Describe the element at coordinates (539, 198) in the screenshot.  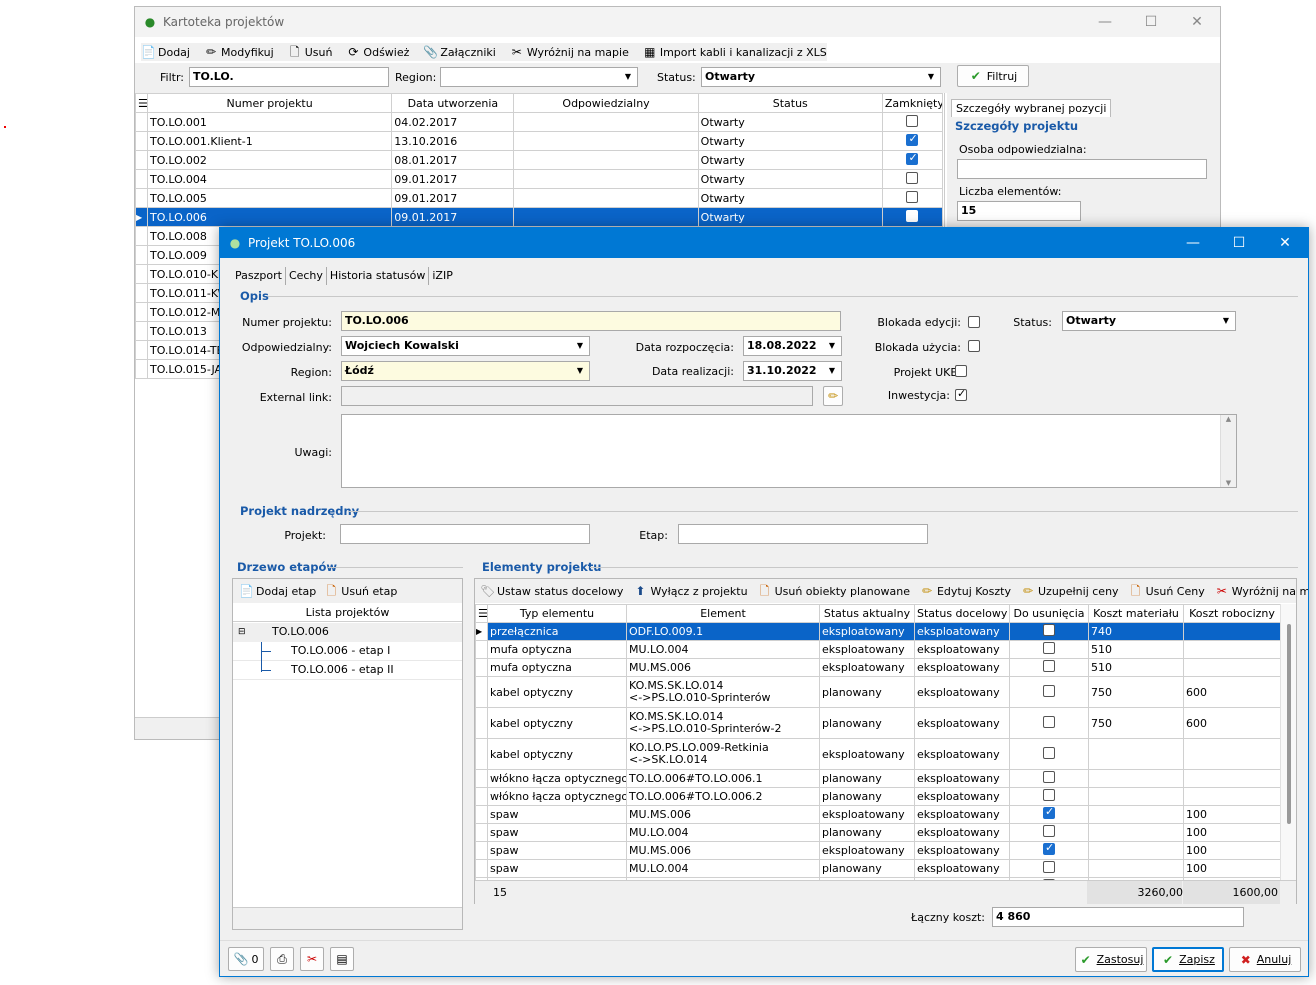
I see `table-row: TO.LO.005 09.01.2017 Otwarty` at that location.